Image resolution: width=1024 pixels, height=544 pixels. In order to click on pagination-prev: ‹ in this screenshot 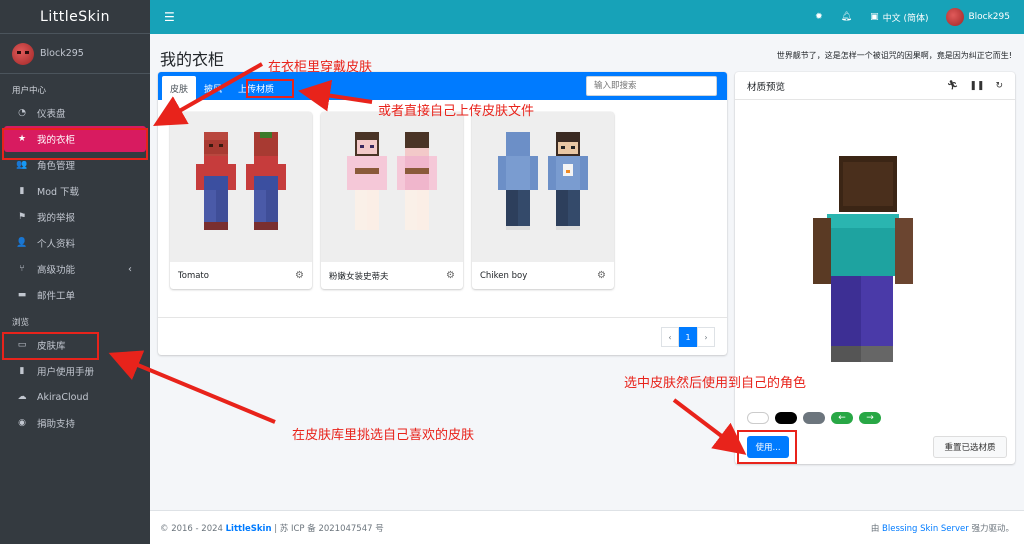, I will do `click(670, 337)`.